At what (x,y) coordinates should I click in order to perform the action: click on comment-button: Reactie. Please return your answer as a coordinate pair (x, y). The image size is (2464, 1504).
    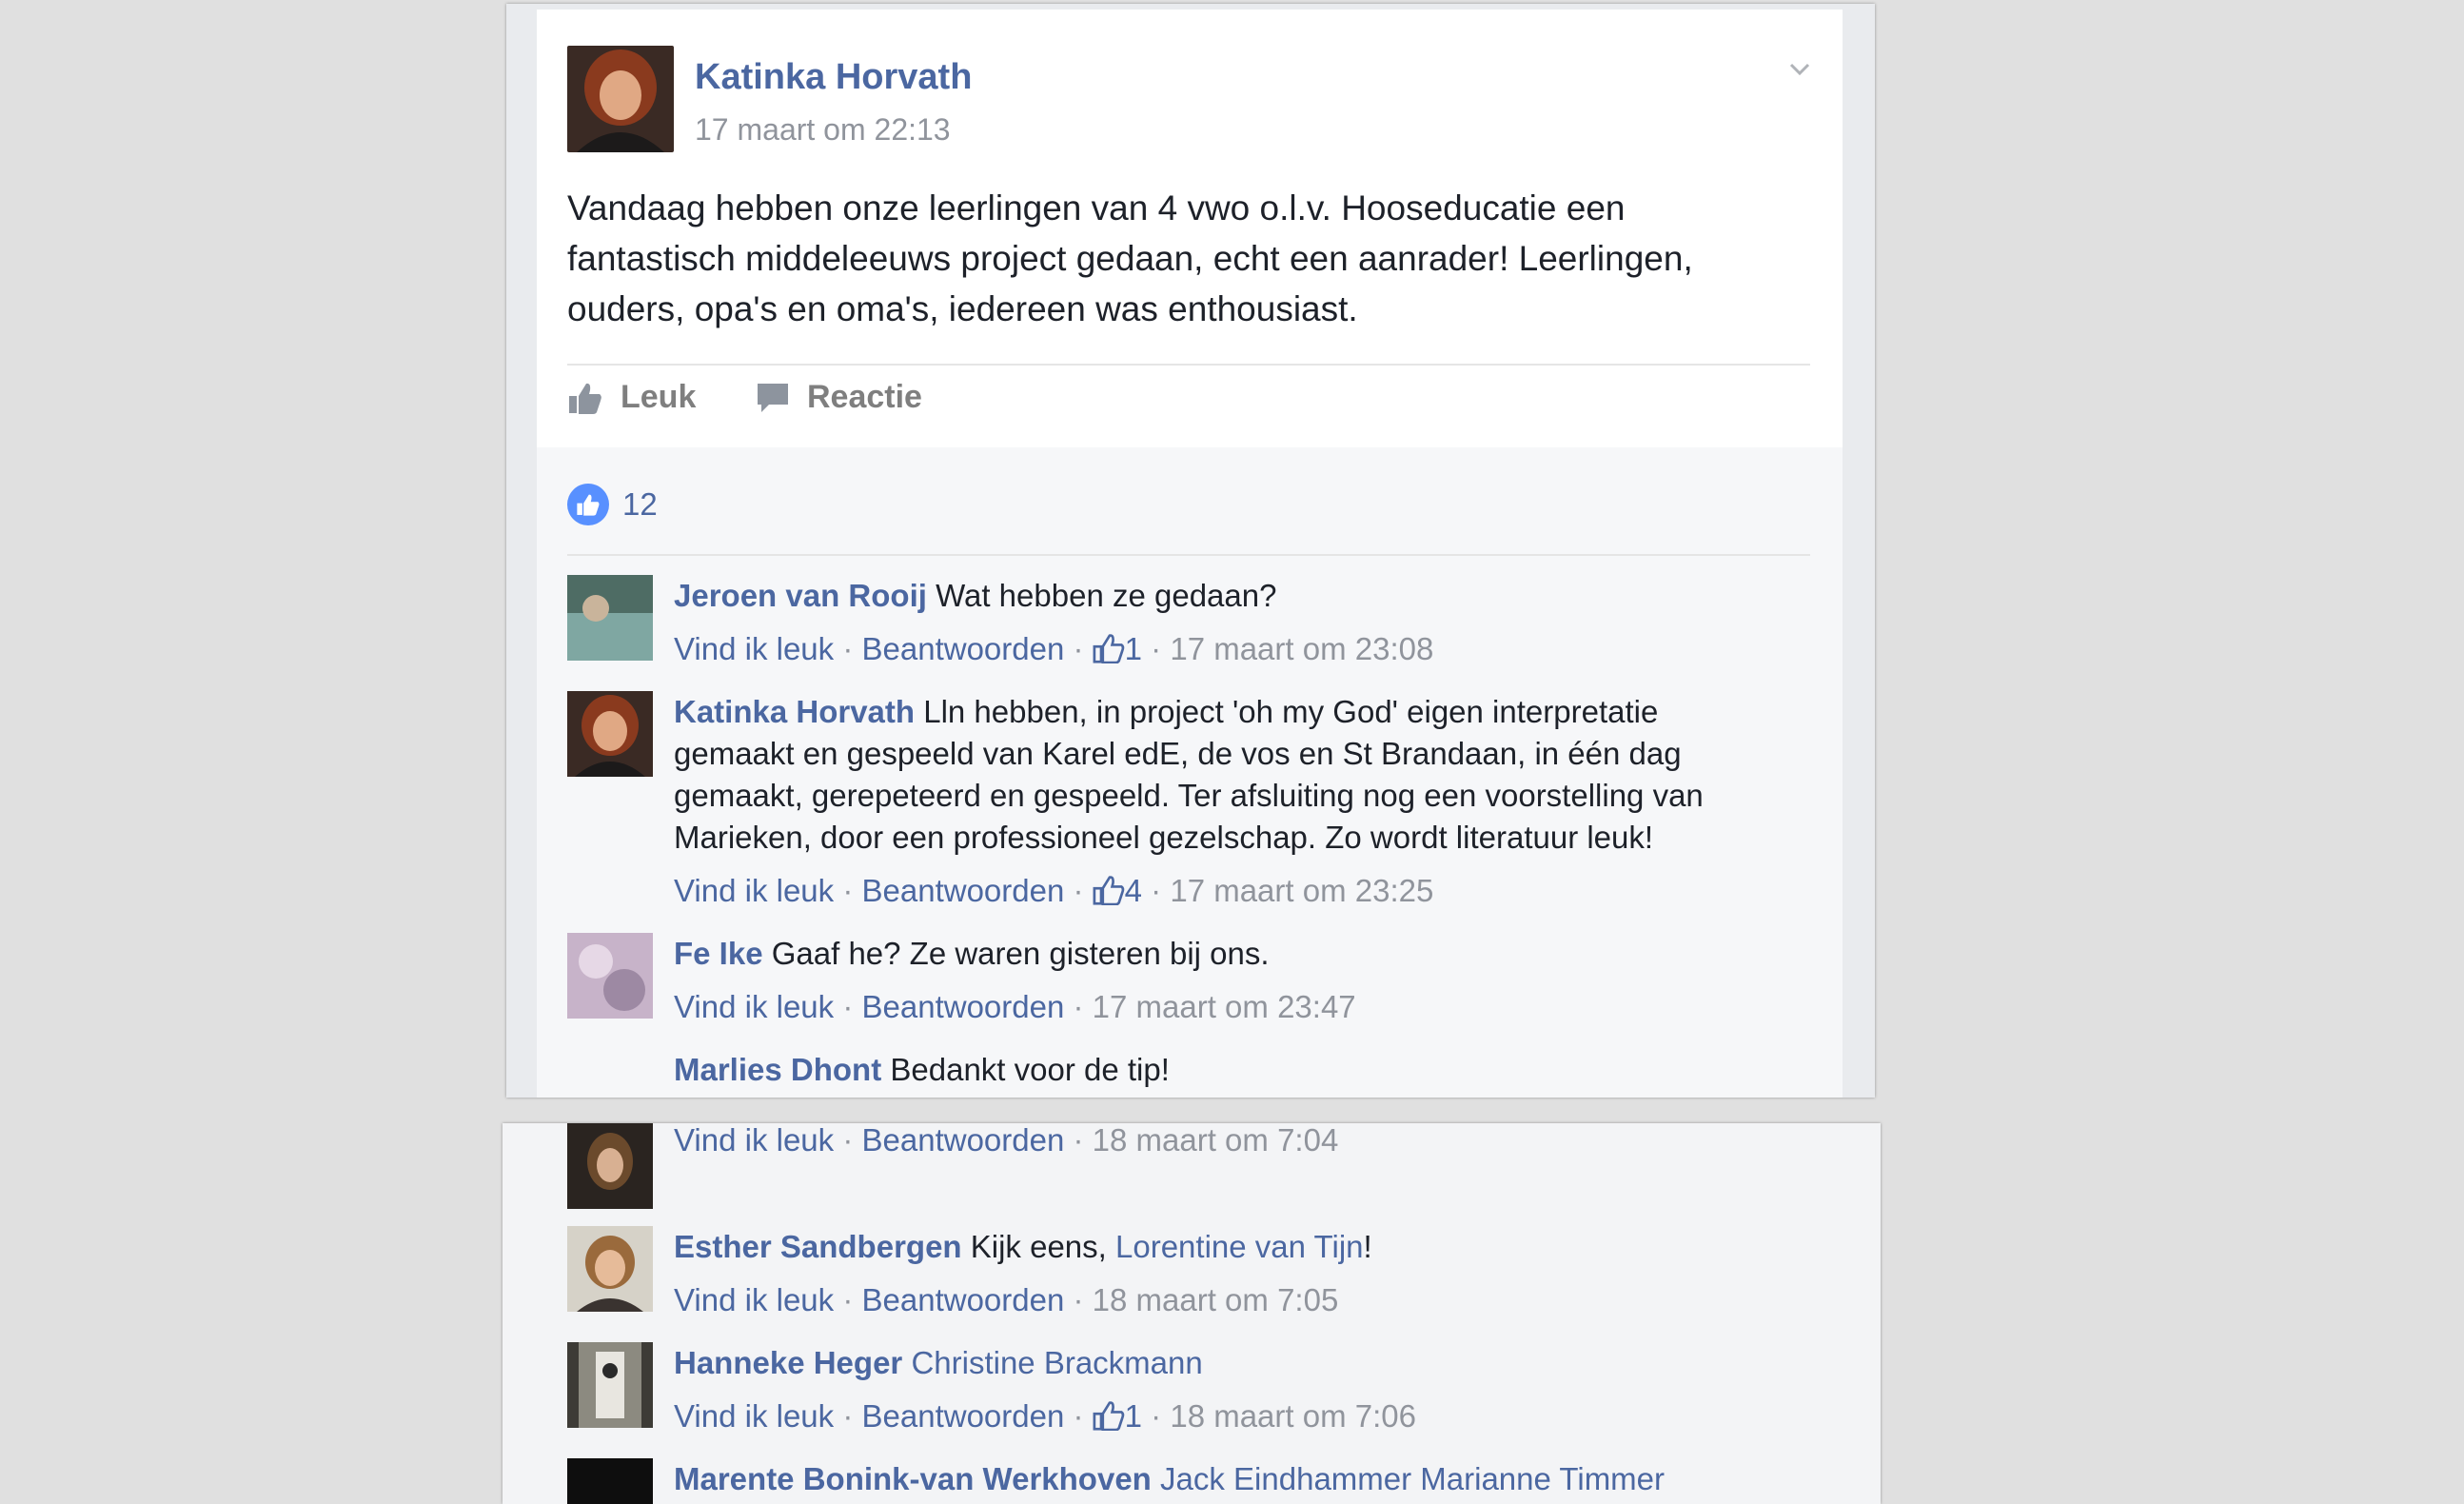
    Looking at the image, I should click on (839, 397).